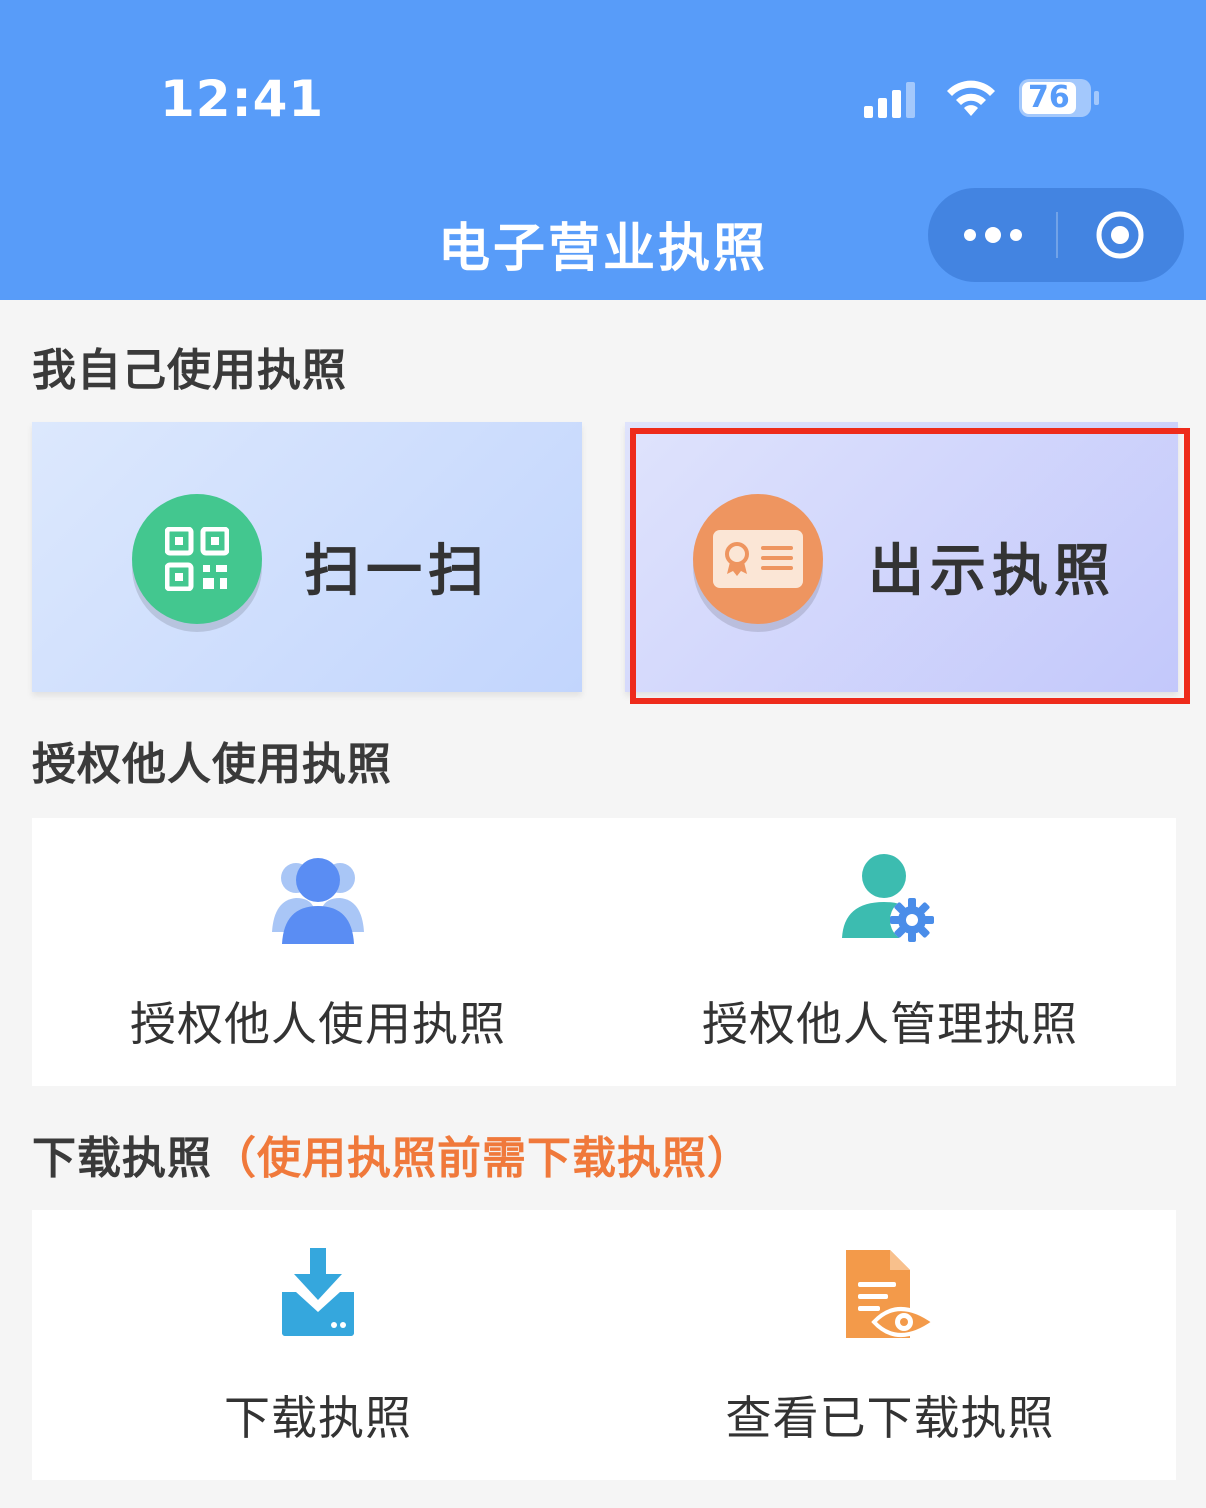 Image resolution: width=1206 pixels, height=1508 pixels. I want to click on view-downloaded-label: 查看已下载执照, so click(890, 1418).